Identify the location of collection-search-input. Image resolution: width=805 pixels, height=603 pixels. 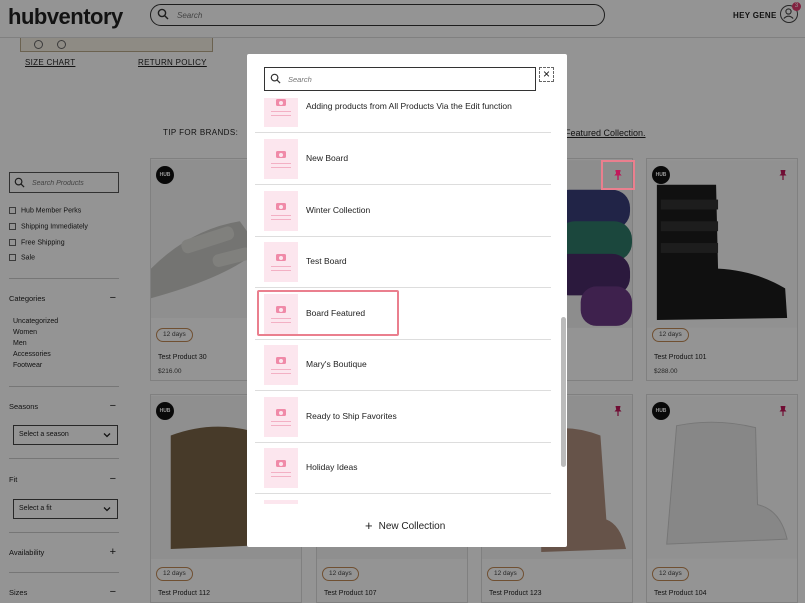
(408, 79).